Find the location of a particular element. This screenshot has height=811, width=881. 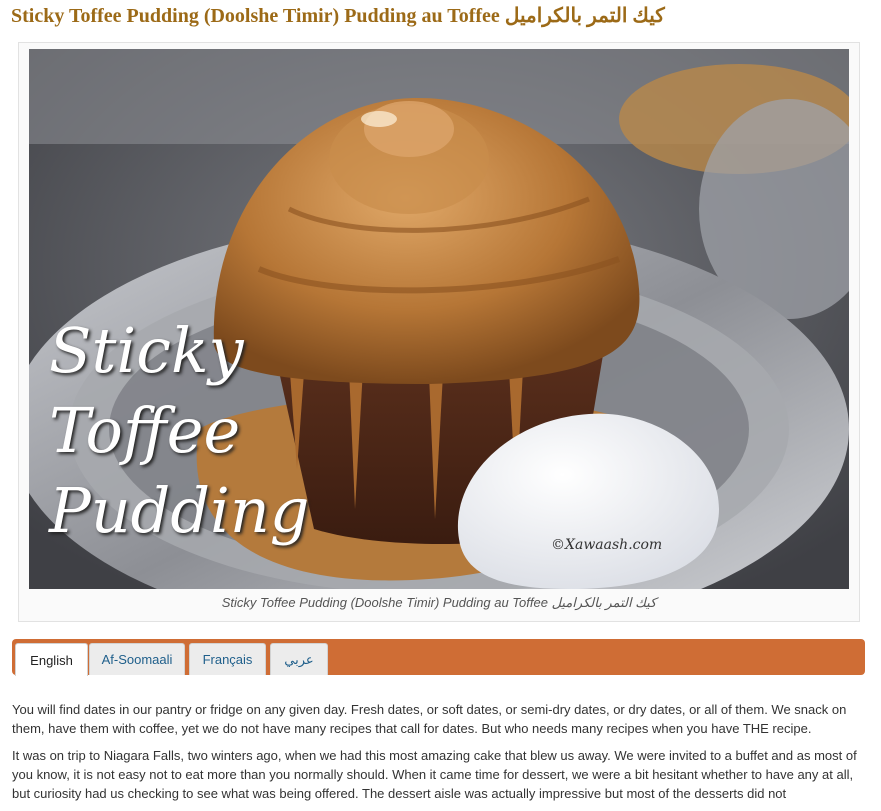

photo-overlay-title: Sticky Toffee Pudding is located at coordinates (209, 431).